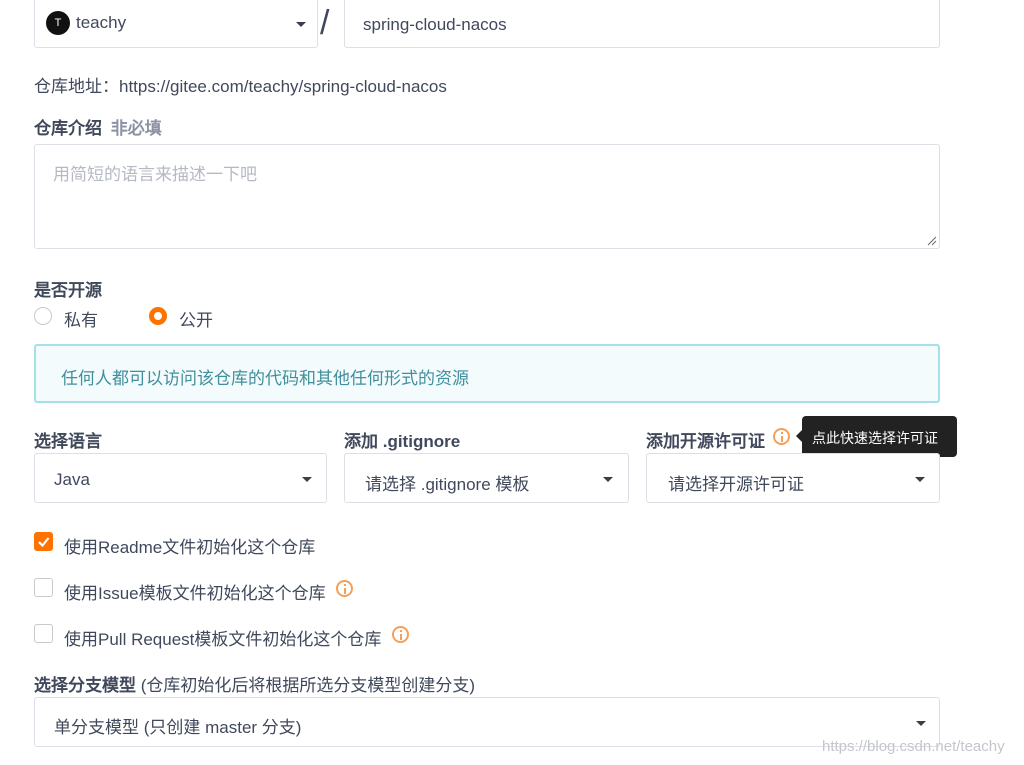 The height and width of the screenshot is (765, 1024). I want to click on license-tooltip: 点此快速选择许可证, so click(876, 436).